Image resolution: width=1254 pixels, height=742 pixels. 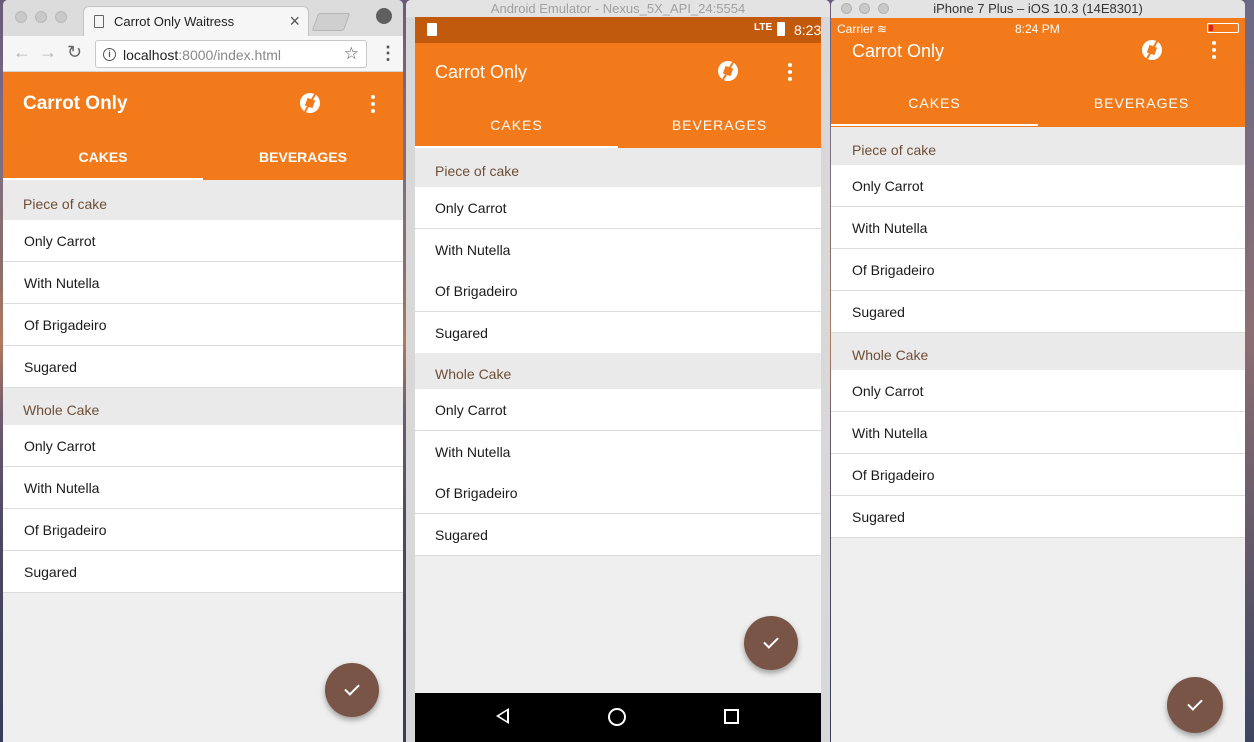 I want to click on new-tab-button, so click(x=331, y=22).